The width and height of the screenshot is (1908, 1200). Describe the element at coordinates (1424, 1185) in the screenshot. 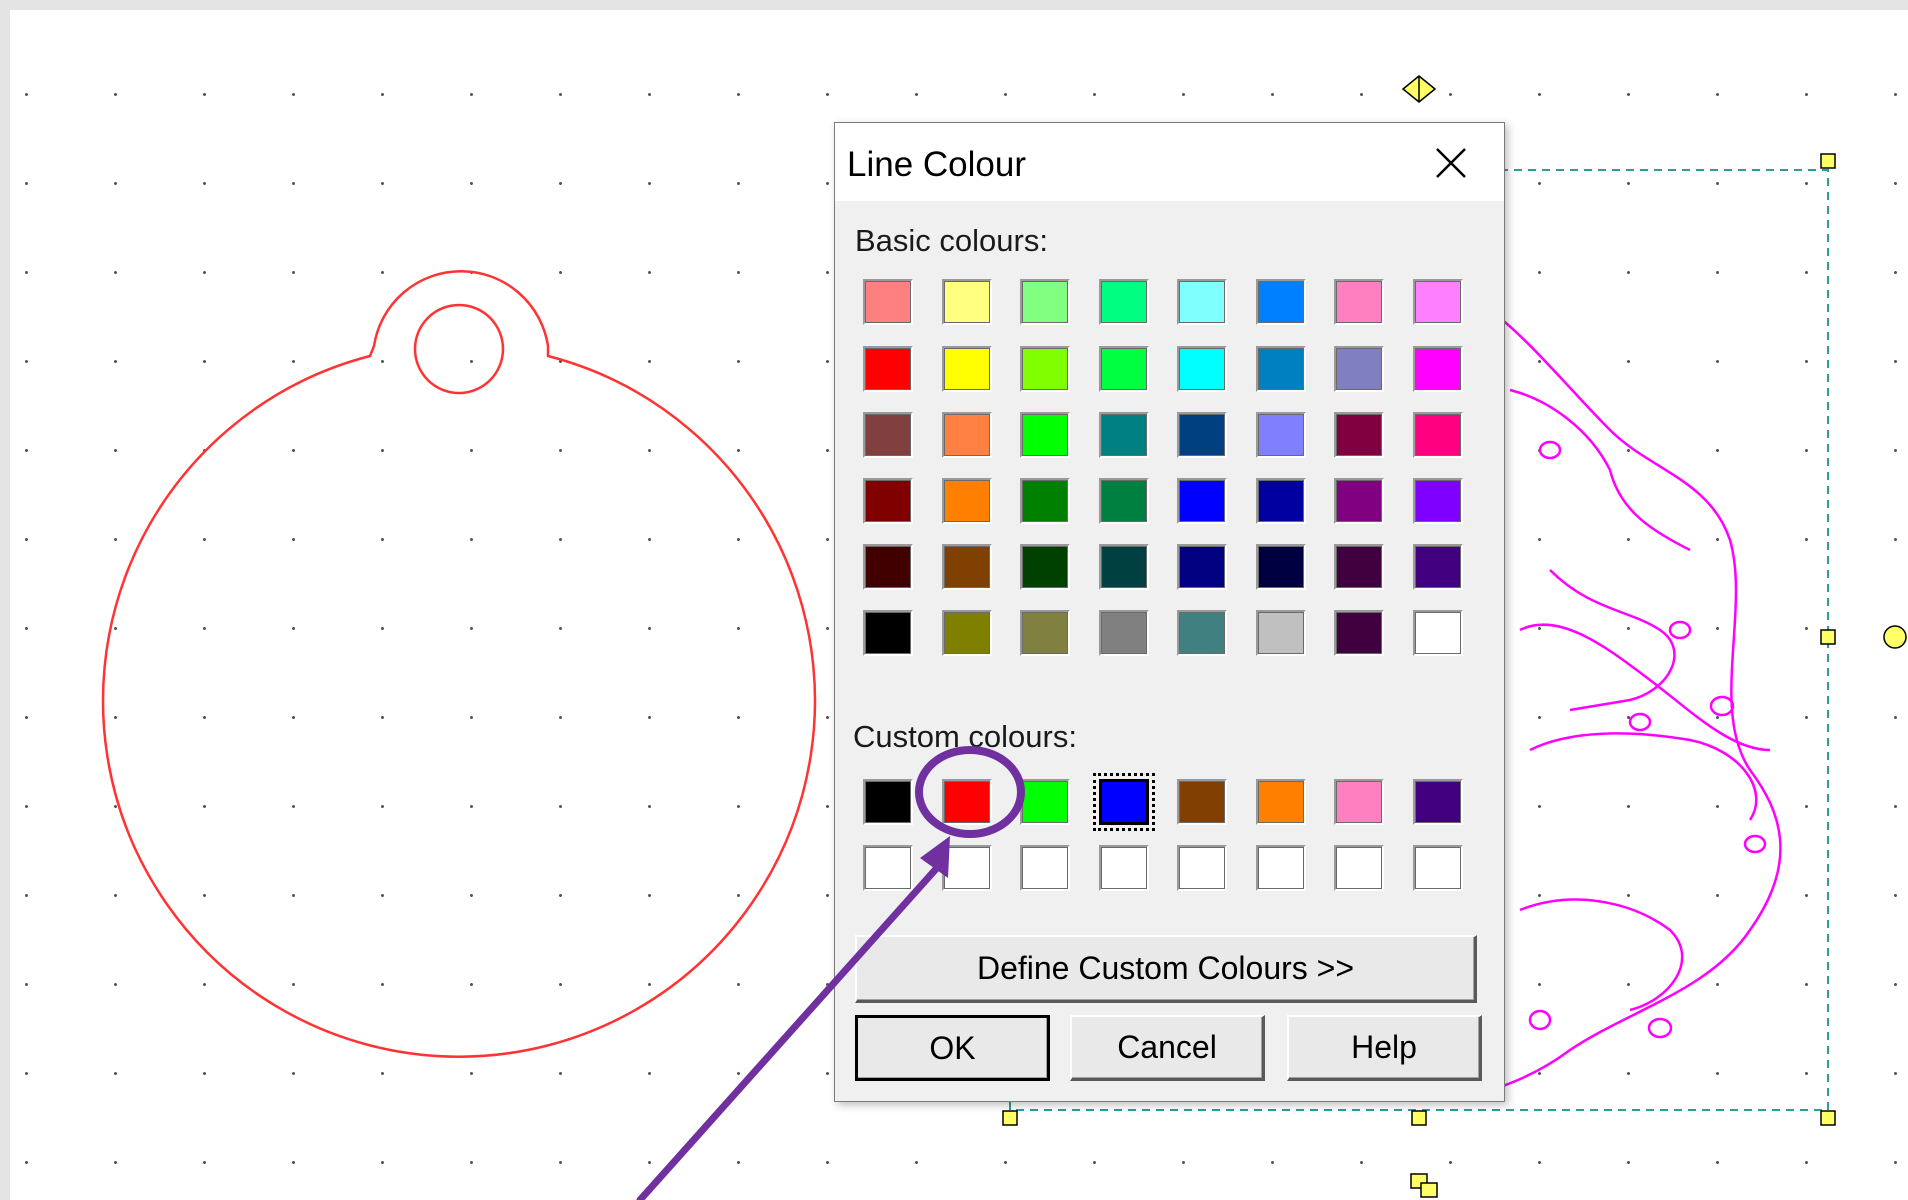

I see `duplicate-handle` at that location.